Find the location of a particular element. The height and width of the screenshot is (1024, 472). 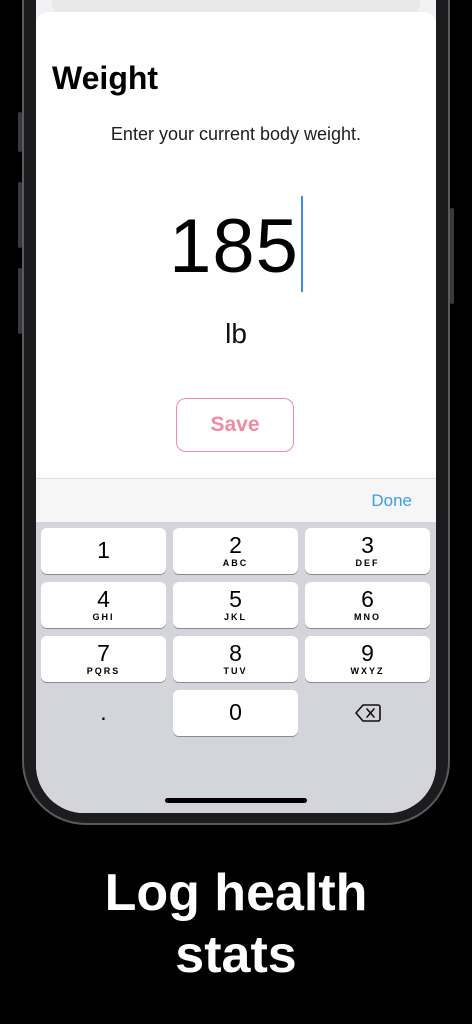

key-1-digit: 1 is located at coordinates (103, 550).